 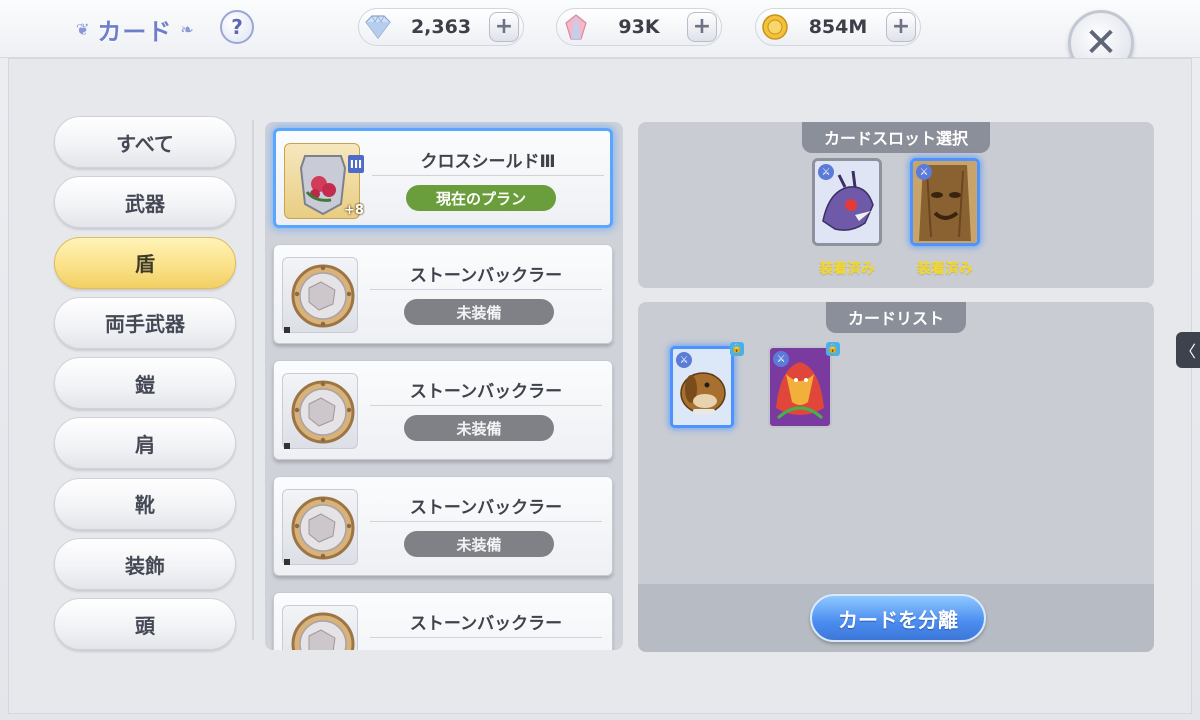 I want to click on card-slot-1: ⚔, so click(x=847, y=202).